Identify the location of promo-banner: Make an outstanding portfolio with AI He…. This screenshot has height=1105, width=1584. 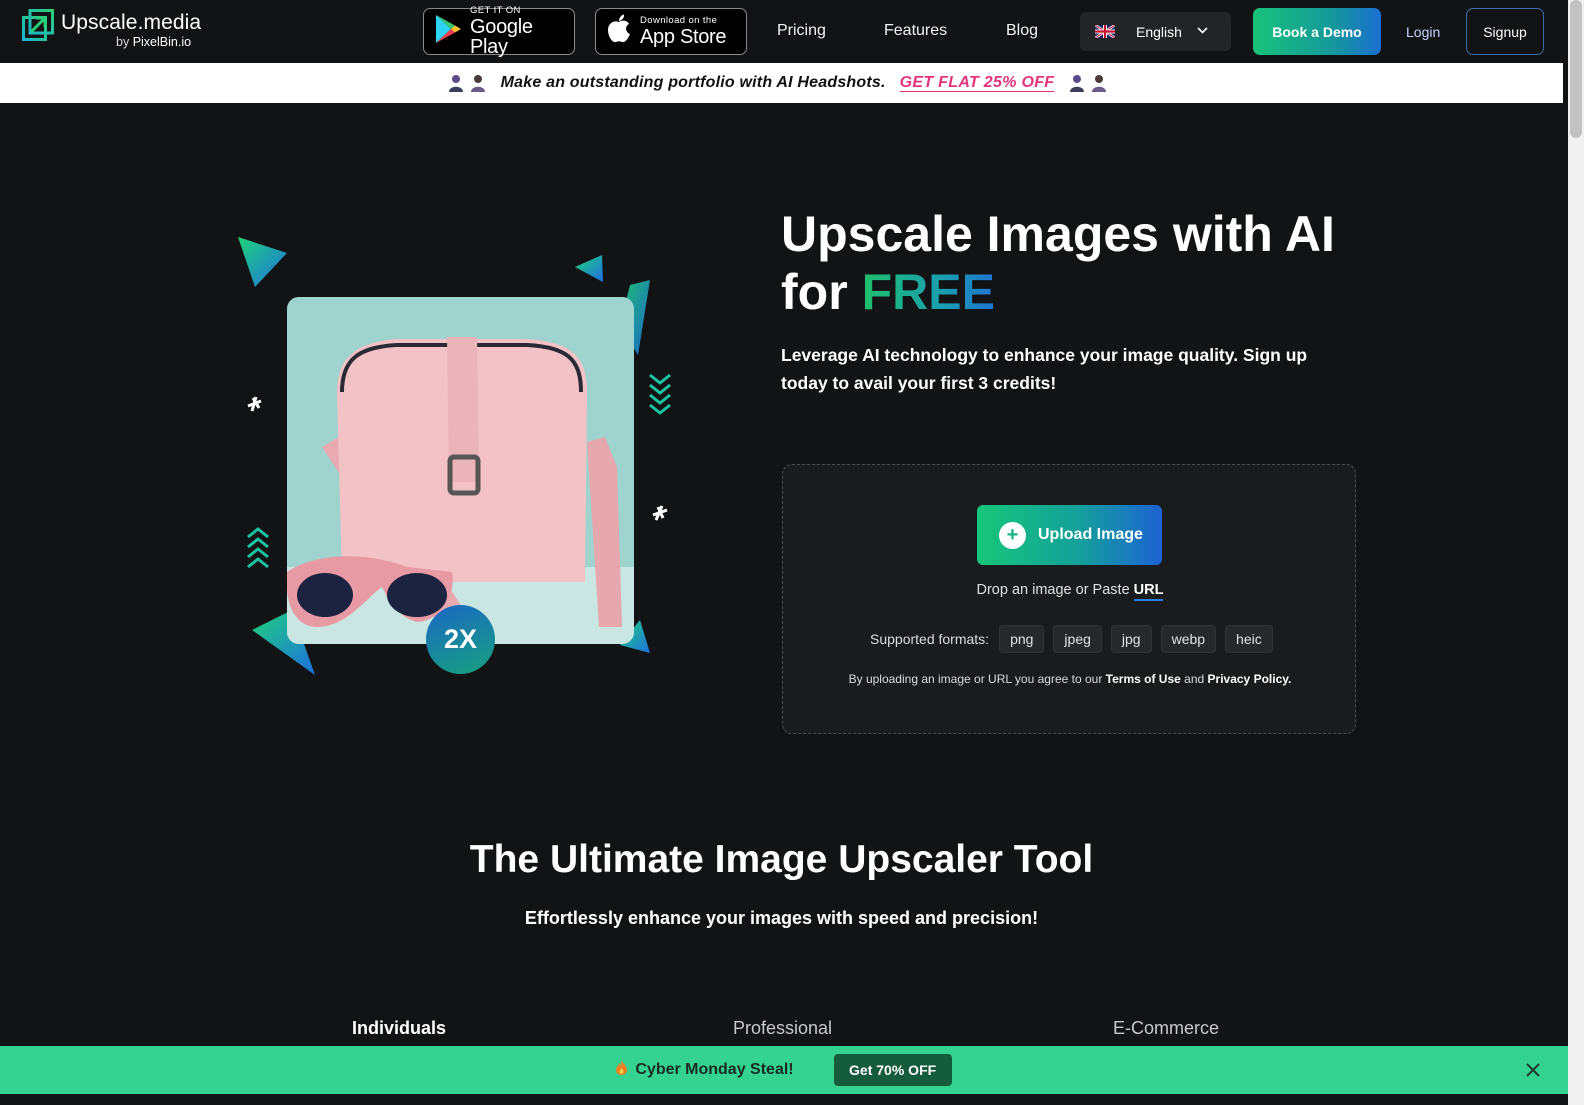
(781, 83).